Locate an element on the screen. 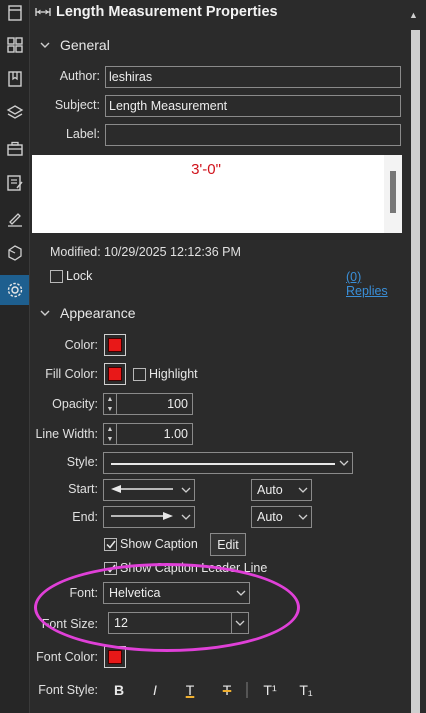 The width and height of the screenshot is (426, 713). scroll-up-icon: ▲ is located at coordinates (413, 15).